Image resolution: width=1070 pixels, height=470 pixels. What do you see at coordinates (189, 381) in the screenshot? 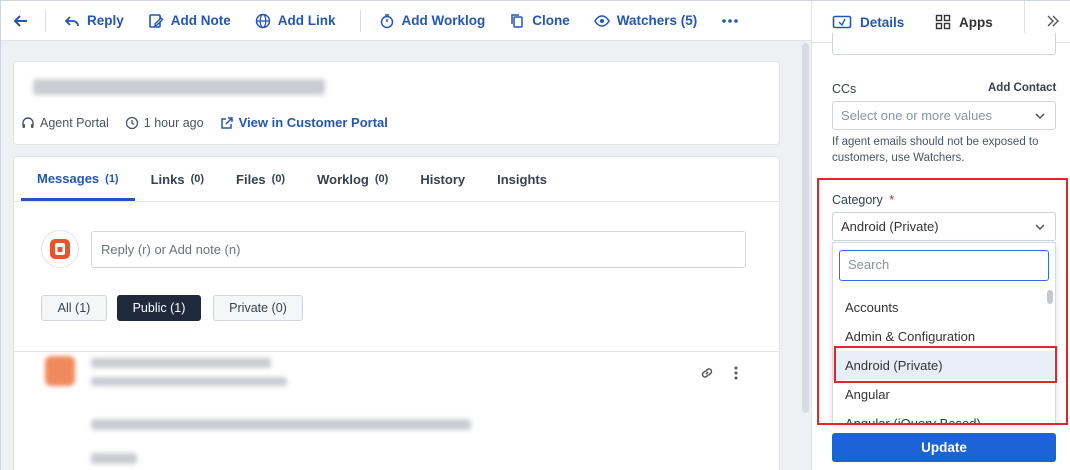
I see `message-timestamp-redacted` at bounding box center [189, 381].